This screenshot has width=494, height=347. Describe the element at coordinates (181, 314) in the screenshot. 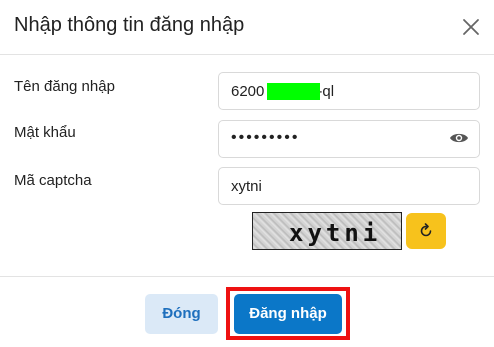

I see `close-dialog-button: Đóng` at that location.